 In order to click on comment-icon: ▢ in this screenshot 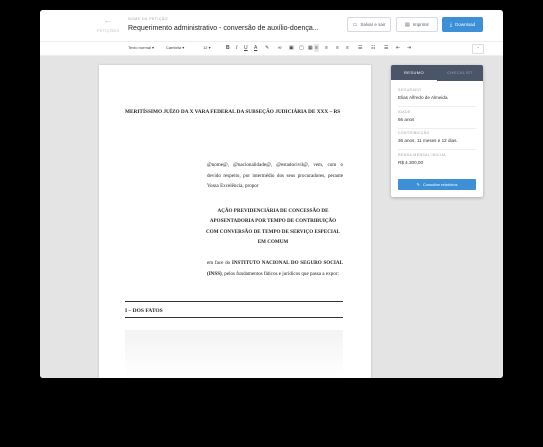, I will do `click(301, 48)`.